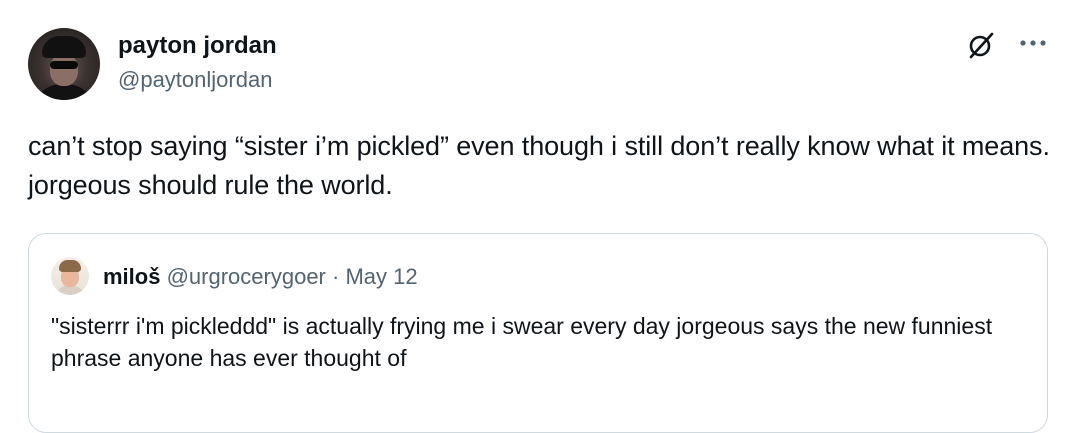  What do you see at coordinates (64, 47) in the screenshot?
I see `avatar-hat` at bounding box center [64, 47].